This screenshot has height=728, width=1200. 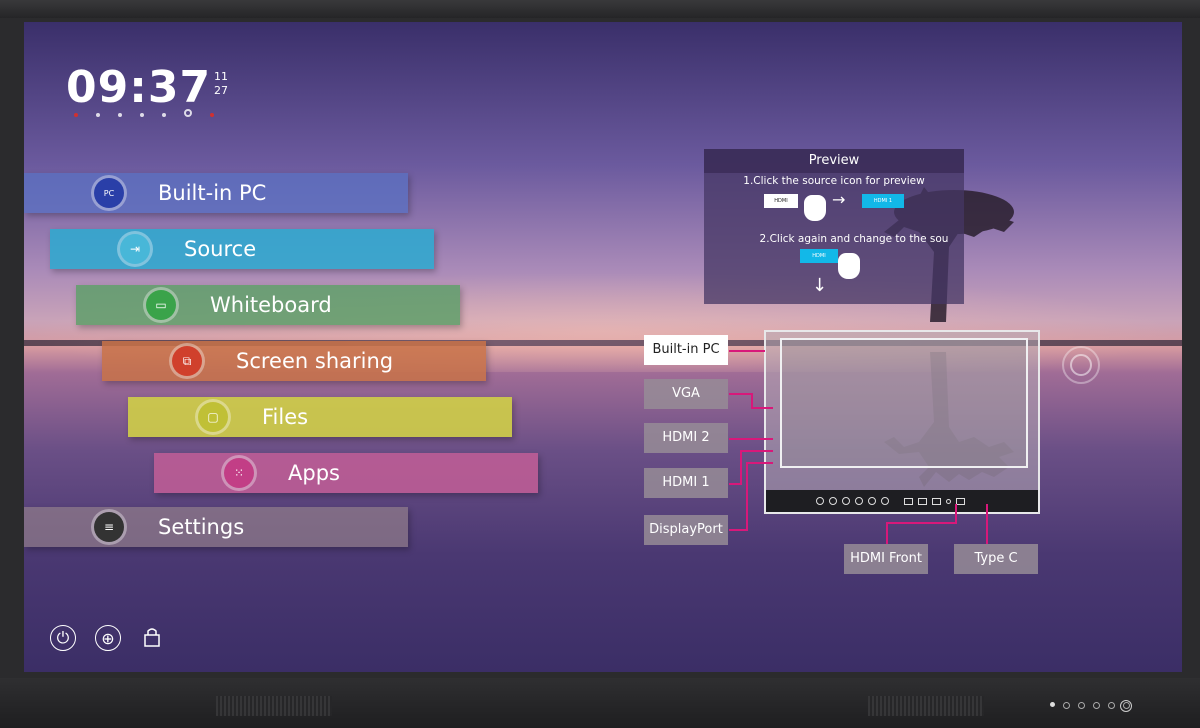 I want to click on arrow-right-icon: →, so click(x=839, y=199).